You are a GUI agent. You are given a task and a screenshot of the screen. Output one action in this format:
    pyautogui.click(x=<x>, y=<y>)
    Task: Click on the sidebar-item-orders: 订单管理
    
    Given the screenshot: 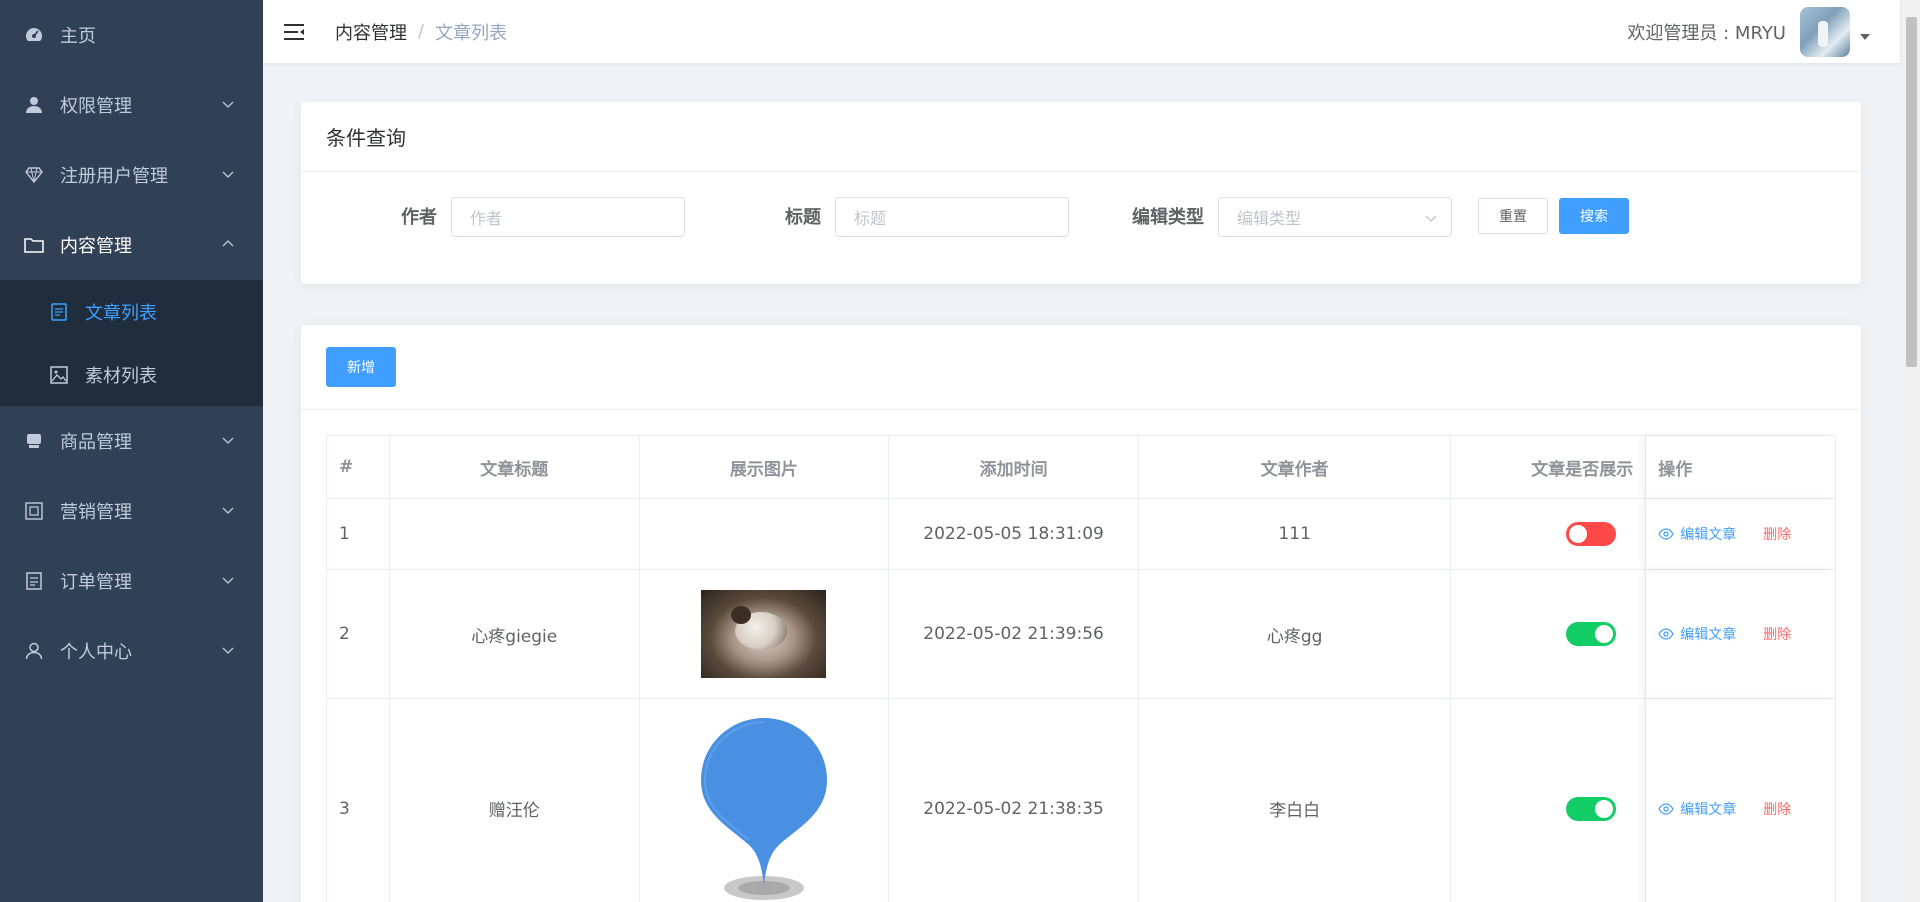 What is the action you would take?
    pyautogui.click(x=131, y=581)
    